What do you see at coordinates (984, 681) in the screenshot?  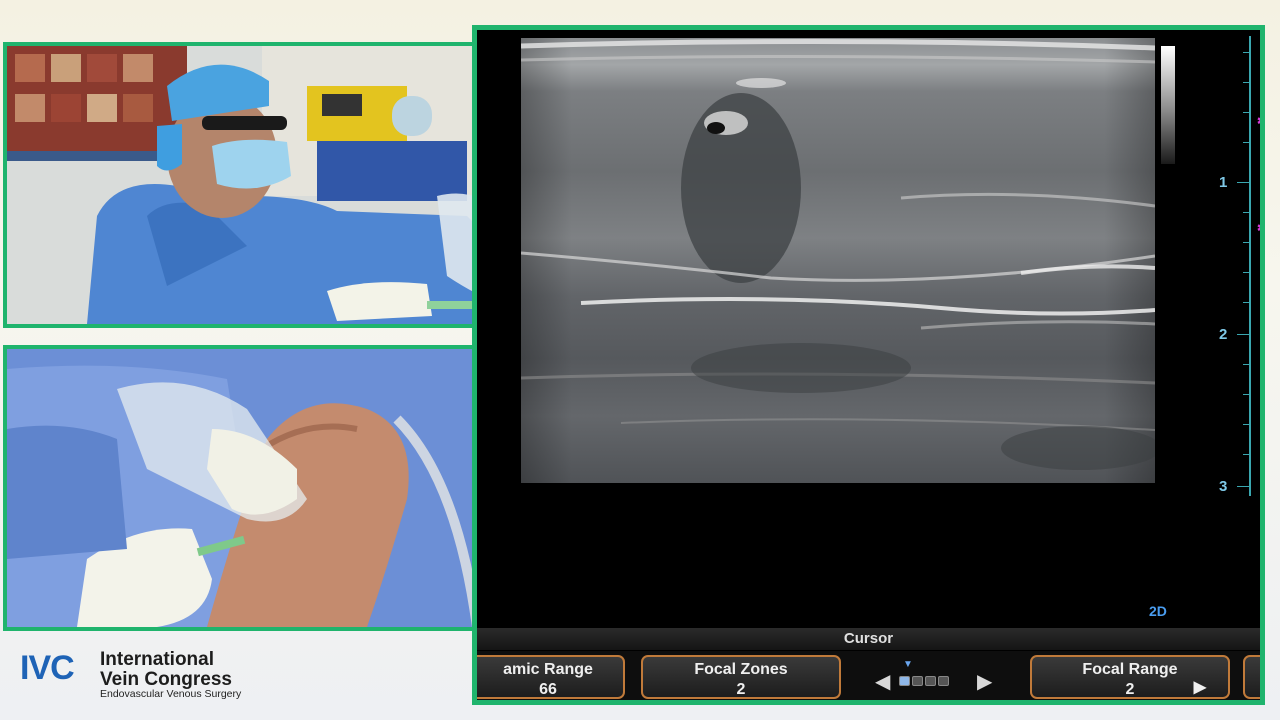 I see `next-page-arrow-icon: ▶` at bounding box center [984, 681].